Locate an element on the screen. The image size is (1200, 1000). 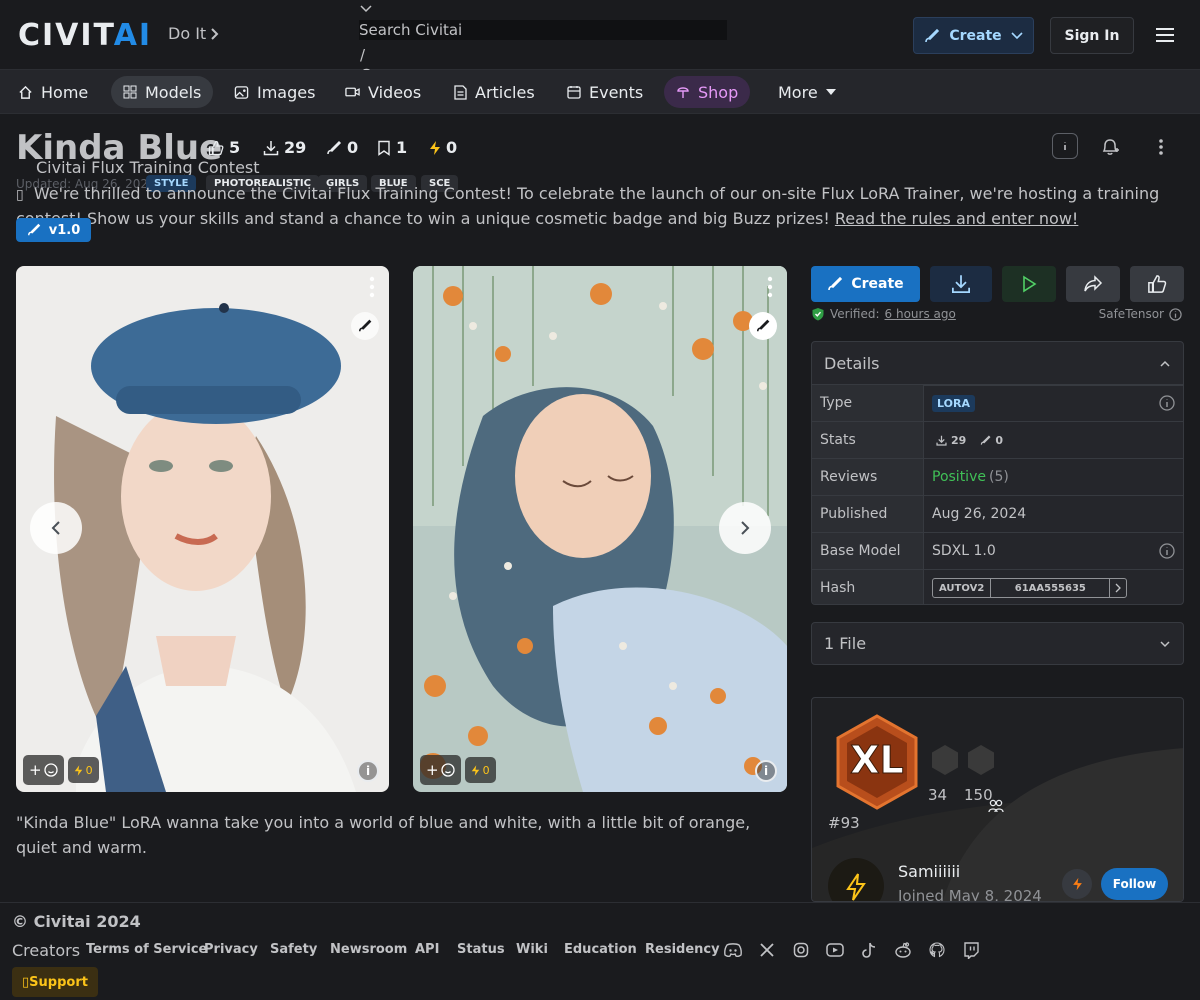
support-icon: ▯ is located at coordinates (26, 982).